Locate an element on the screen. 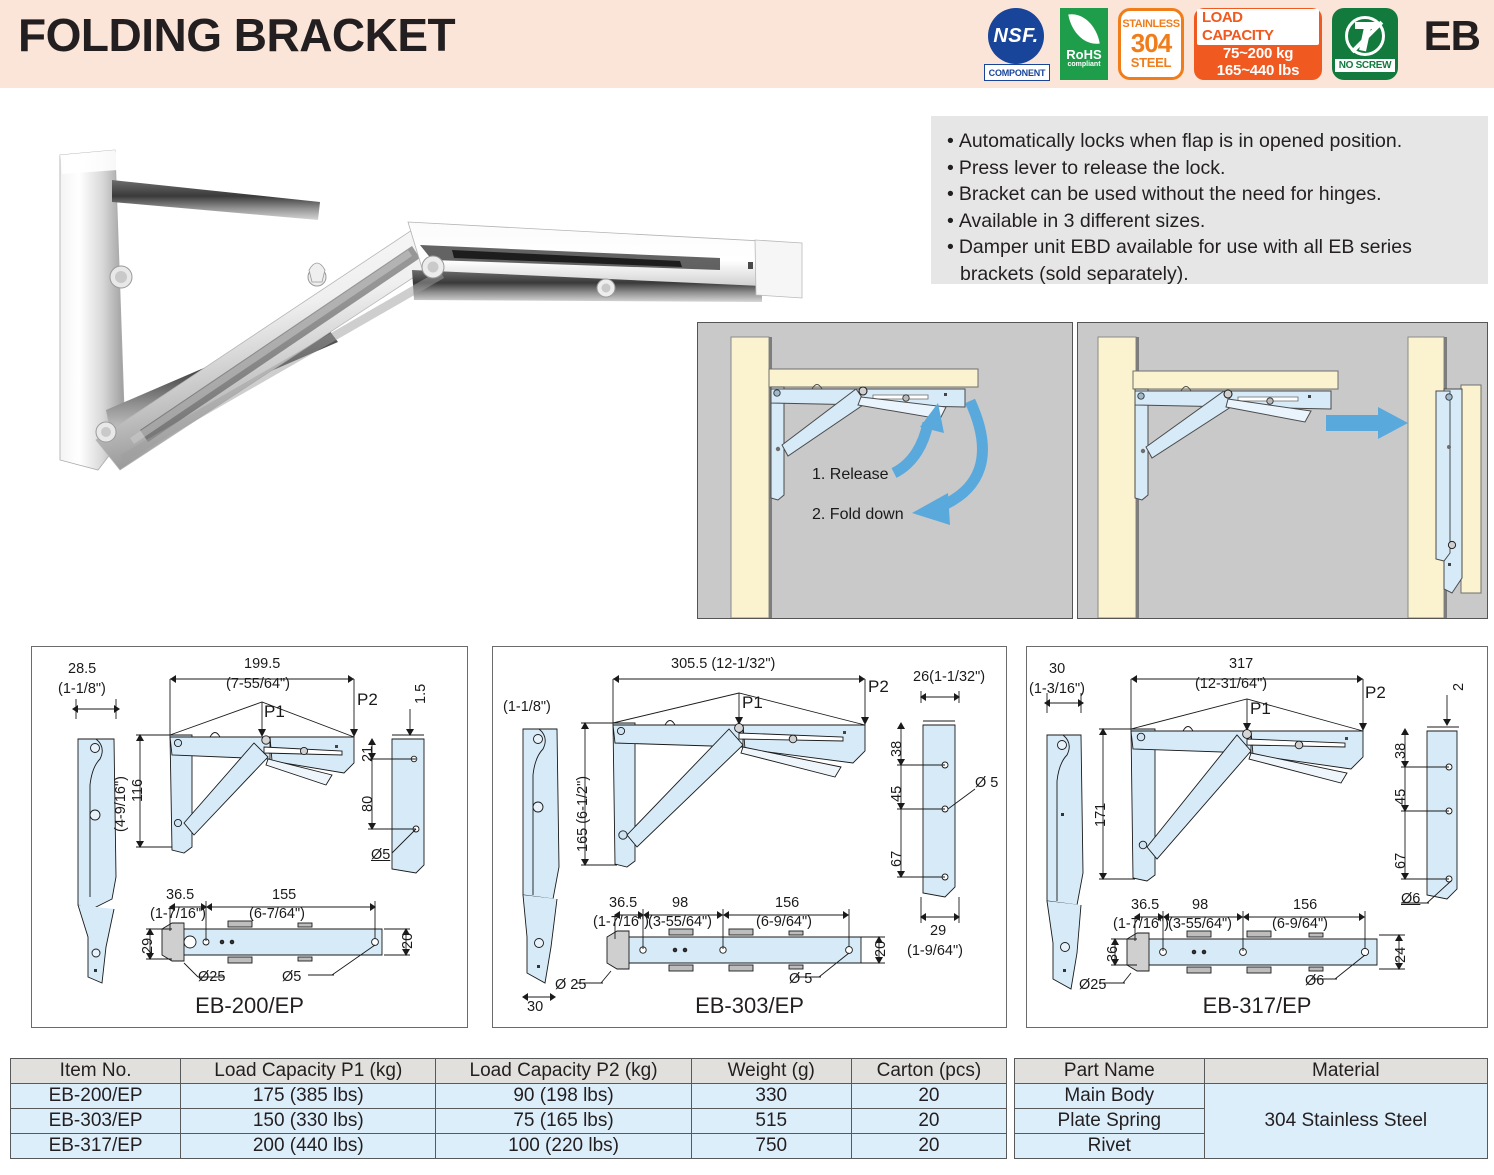  cell-part-name: Rivet is located at coordinates (1109, 1146).